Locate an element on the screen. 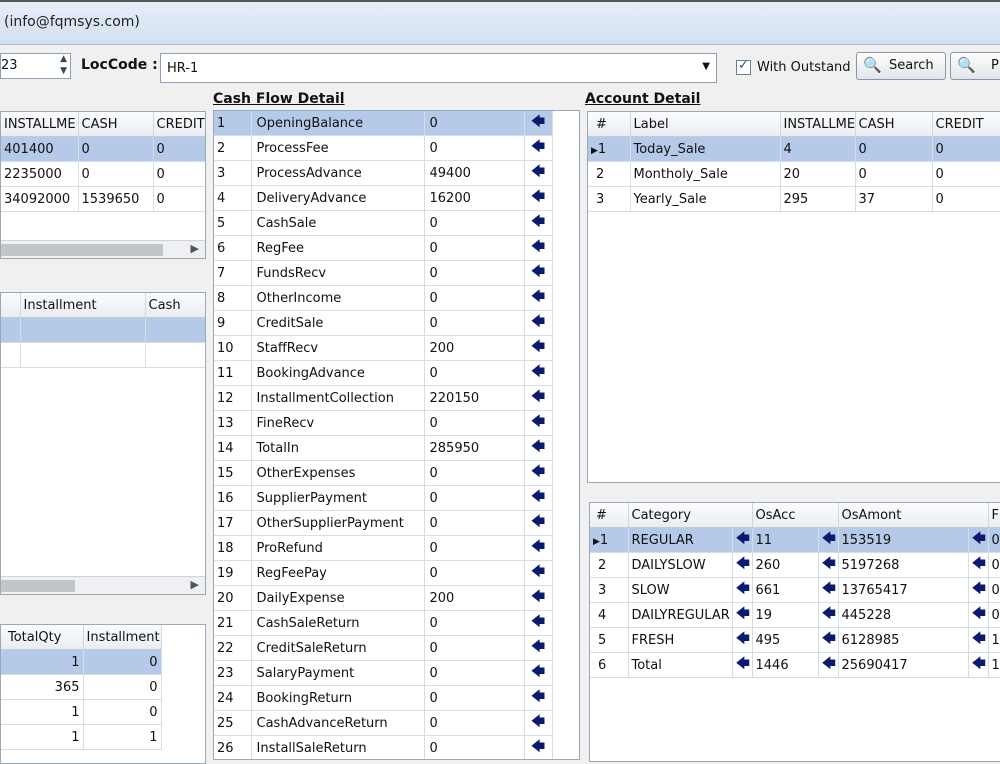 The height and width of the screenshot is (764, 1000). table-row: 401400 0 0 is located at coordinates (103, 149).